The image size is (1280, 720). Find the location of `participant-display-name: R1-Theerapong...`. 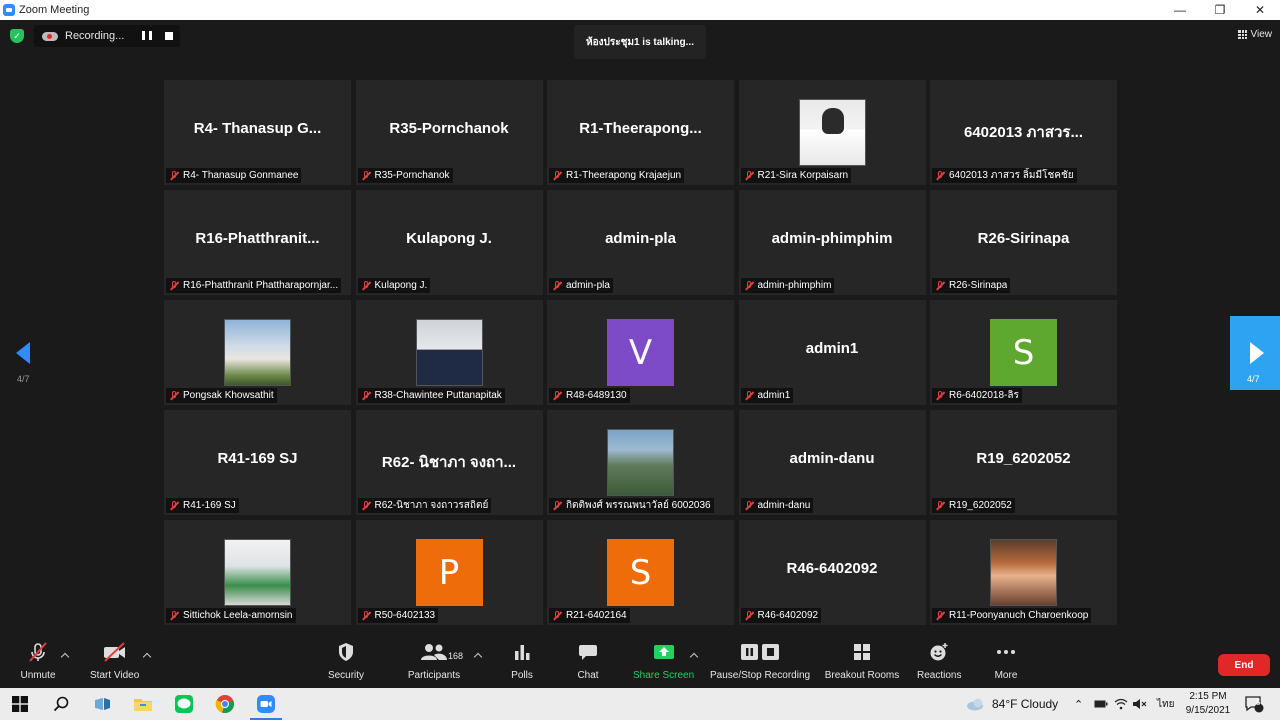

participant-display-name: R1-Theerapong... is located at coordinates (640, 128).